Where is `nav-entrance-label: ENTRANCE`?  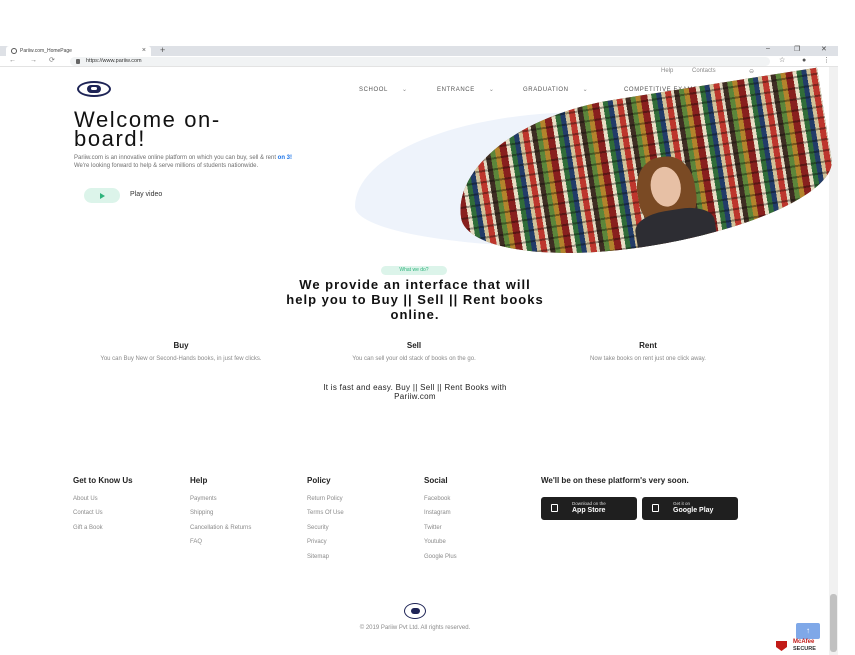 nav-entrance-label: ENTRANCE is located at coordinates (456, 90).